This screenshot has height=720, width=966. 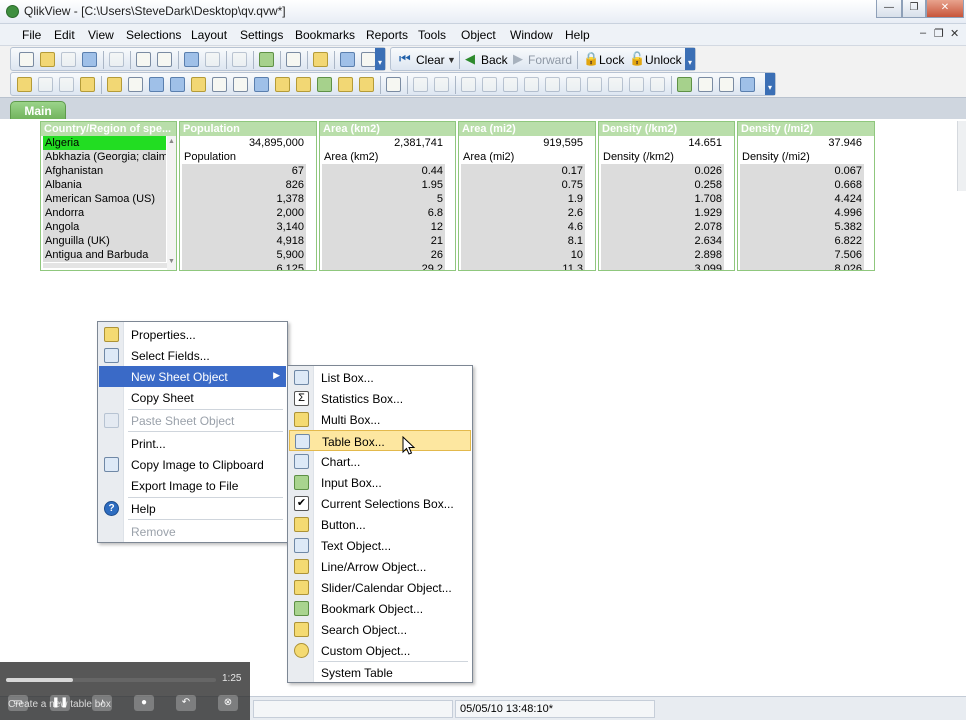 I want to click on list-item: Population, so click(x=244, y=157).